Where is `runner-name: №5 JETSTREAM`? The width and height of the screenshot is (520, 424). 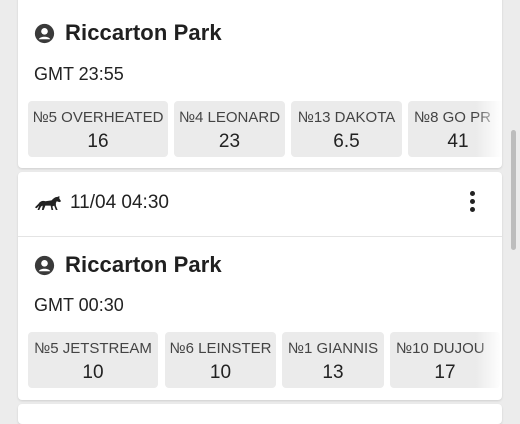 runner-name: №5 JETSTREAM is located at coordinates (93, 348).